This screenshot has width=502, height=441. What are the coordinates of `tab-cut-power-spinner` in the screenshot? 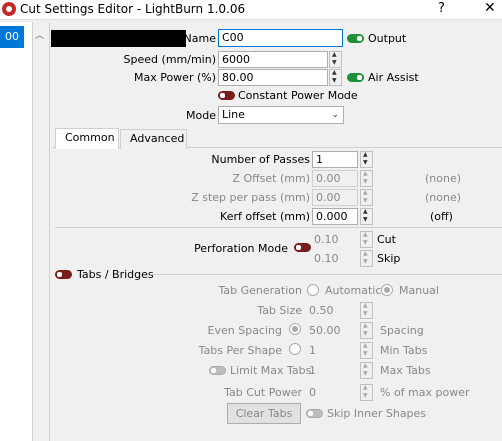 It's located at (366, 392).